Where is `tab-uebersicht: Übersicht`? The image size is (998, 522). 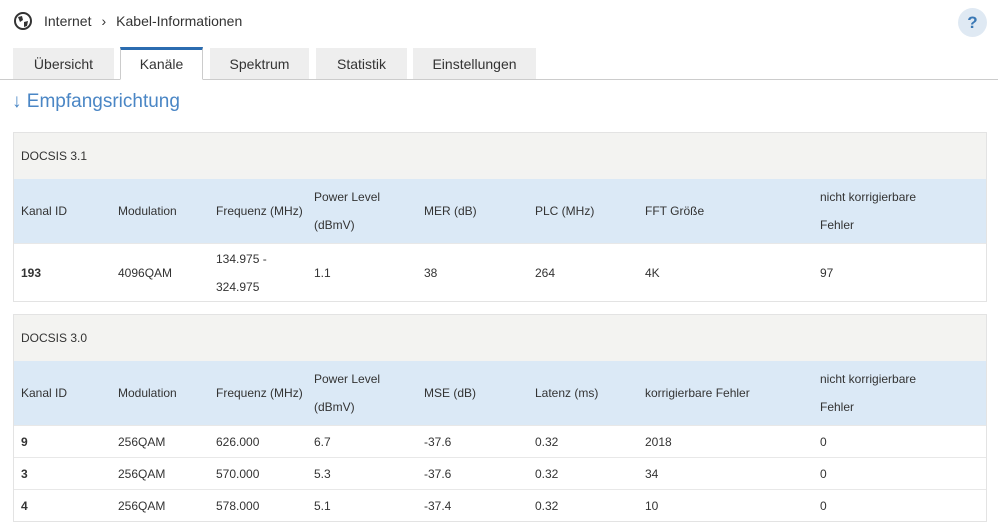 tab-uebersicht: Übersicht is located at coordinates (63, 63).